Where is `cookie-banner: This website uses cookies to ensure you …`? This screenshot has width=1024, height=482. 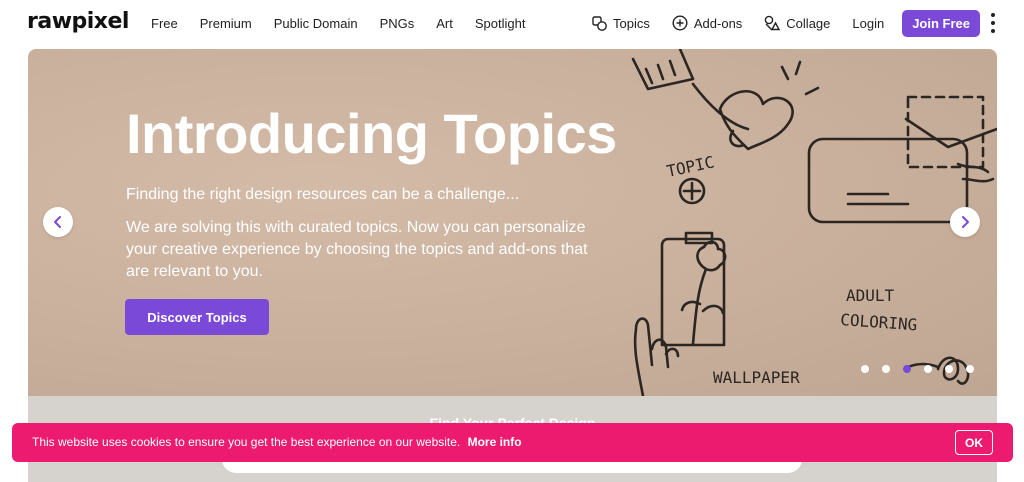 cookie-banner: This website uses cookies to ensure you … is located at coordinates (512, 442).